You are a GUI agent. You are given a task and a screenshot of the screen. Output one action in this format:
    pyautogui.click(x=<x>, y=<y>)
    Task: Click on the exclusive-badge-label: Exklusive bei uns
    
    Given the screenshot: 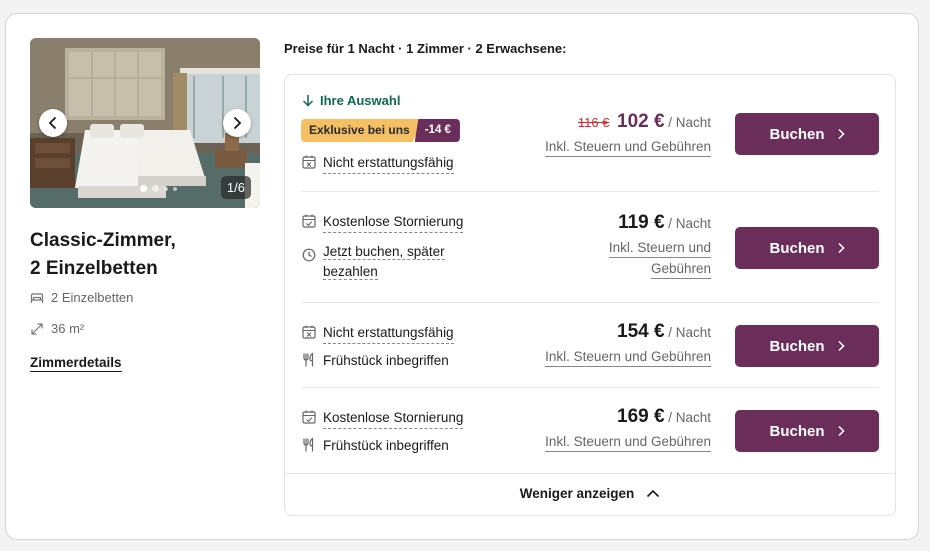 What is the action you would take?
    pyautogui.click(x=362, y=130)
    